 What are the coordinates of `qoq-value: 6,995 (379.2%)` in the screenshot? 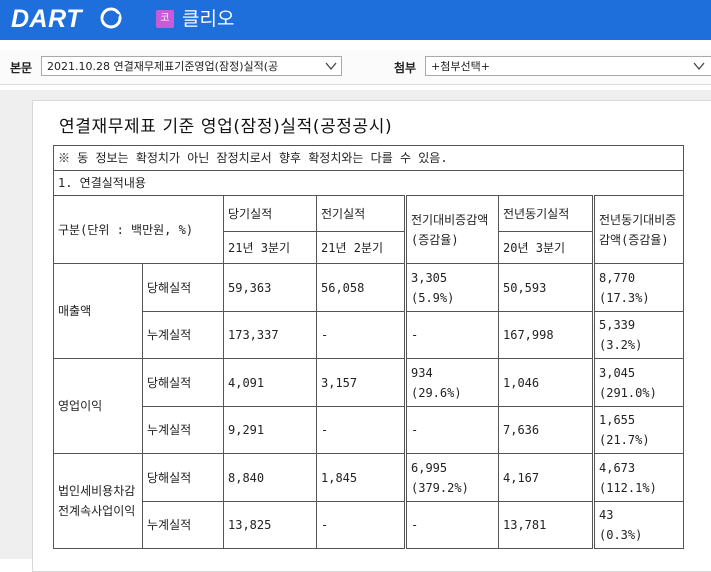 It's located at (452, 477).